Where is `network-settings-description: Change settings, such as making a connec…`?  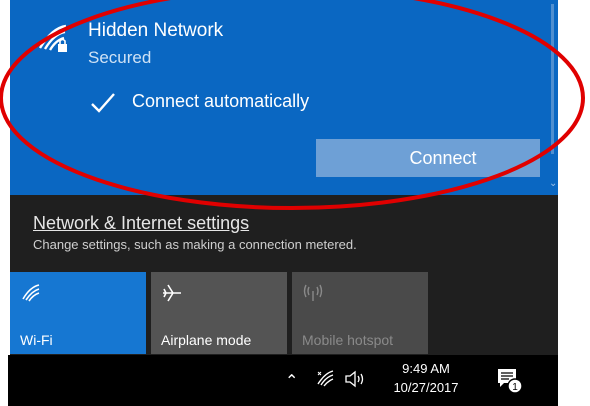
network-settings-description: Change settings, such as making a connec… is located at coordinates (195, 244).